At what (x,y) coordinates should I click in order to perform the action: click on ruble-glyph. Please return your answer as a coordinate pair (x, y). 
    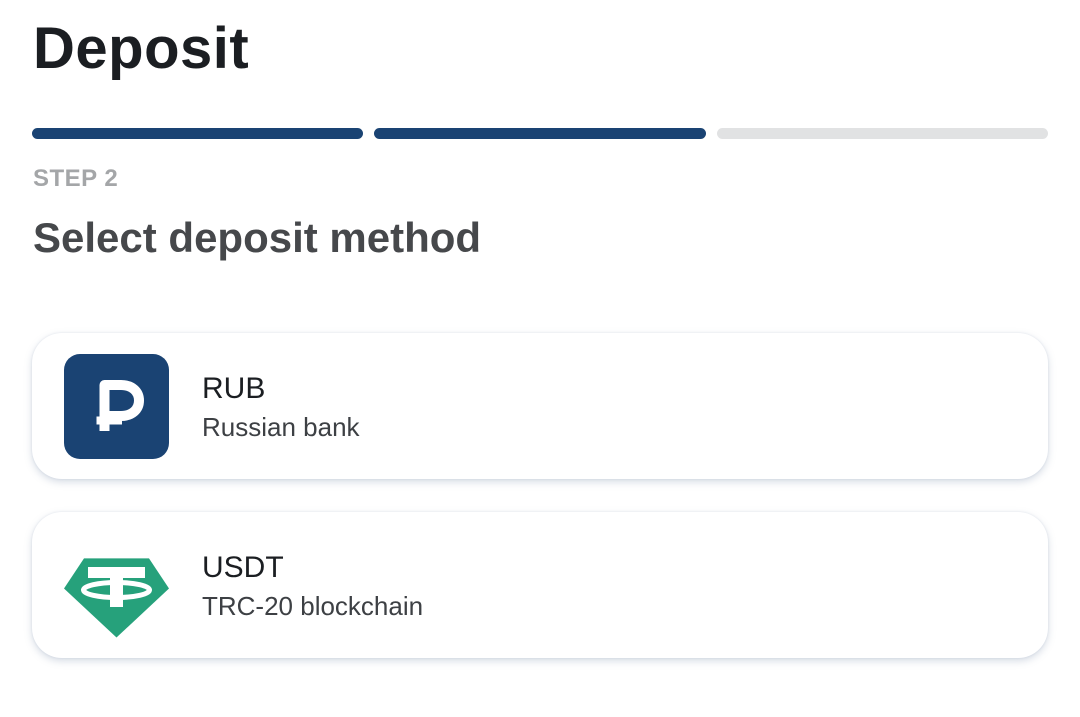
    Looking at the image, I should click on (120, 405).